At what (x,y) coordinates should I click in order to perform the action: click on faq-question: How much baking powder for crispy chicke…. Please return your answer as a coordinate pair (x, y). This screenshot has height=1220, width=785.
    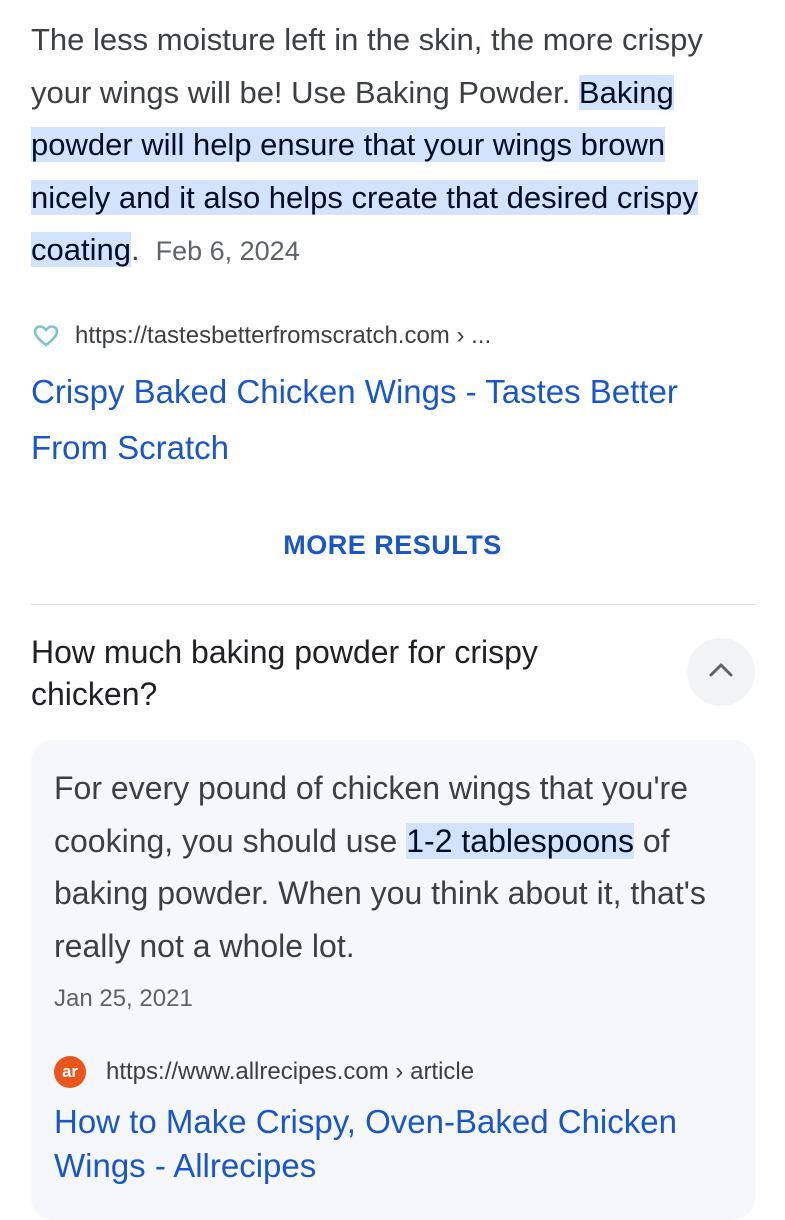
    Looking at the image, I should click on (341, 673).